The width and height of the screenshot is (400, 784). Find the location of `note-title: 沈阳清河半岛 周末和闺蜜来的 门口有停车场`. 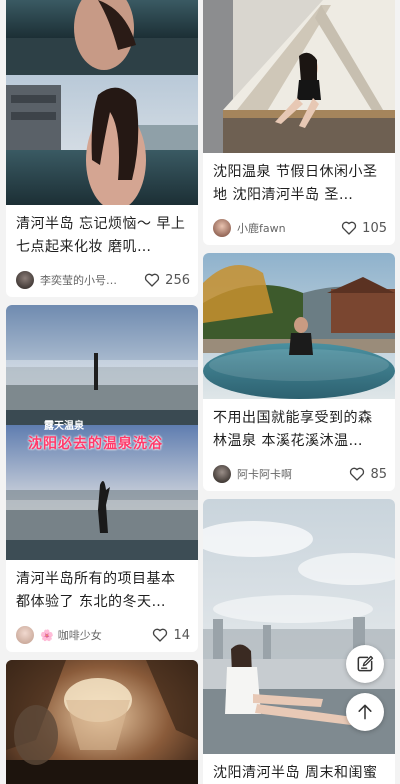

note-title: 沈阳清河半岛 周末和闺蜜来的 门口有停车场 is located at coordinates (299, 769).